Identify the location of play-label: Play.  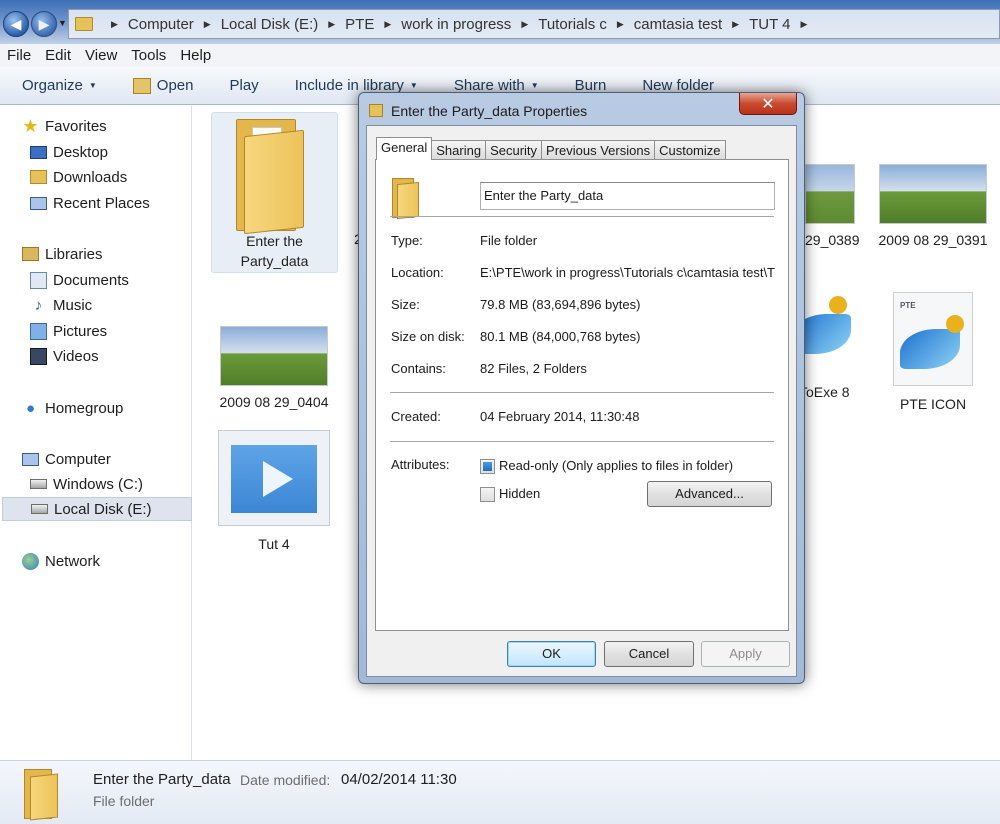
(244, 85).